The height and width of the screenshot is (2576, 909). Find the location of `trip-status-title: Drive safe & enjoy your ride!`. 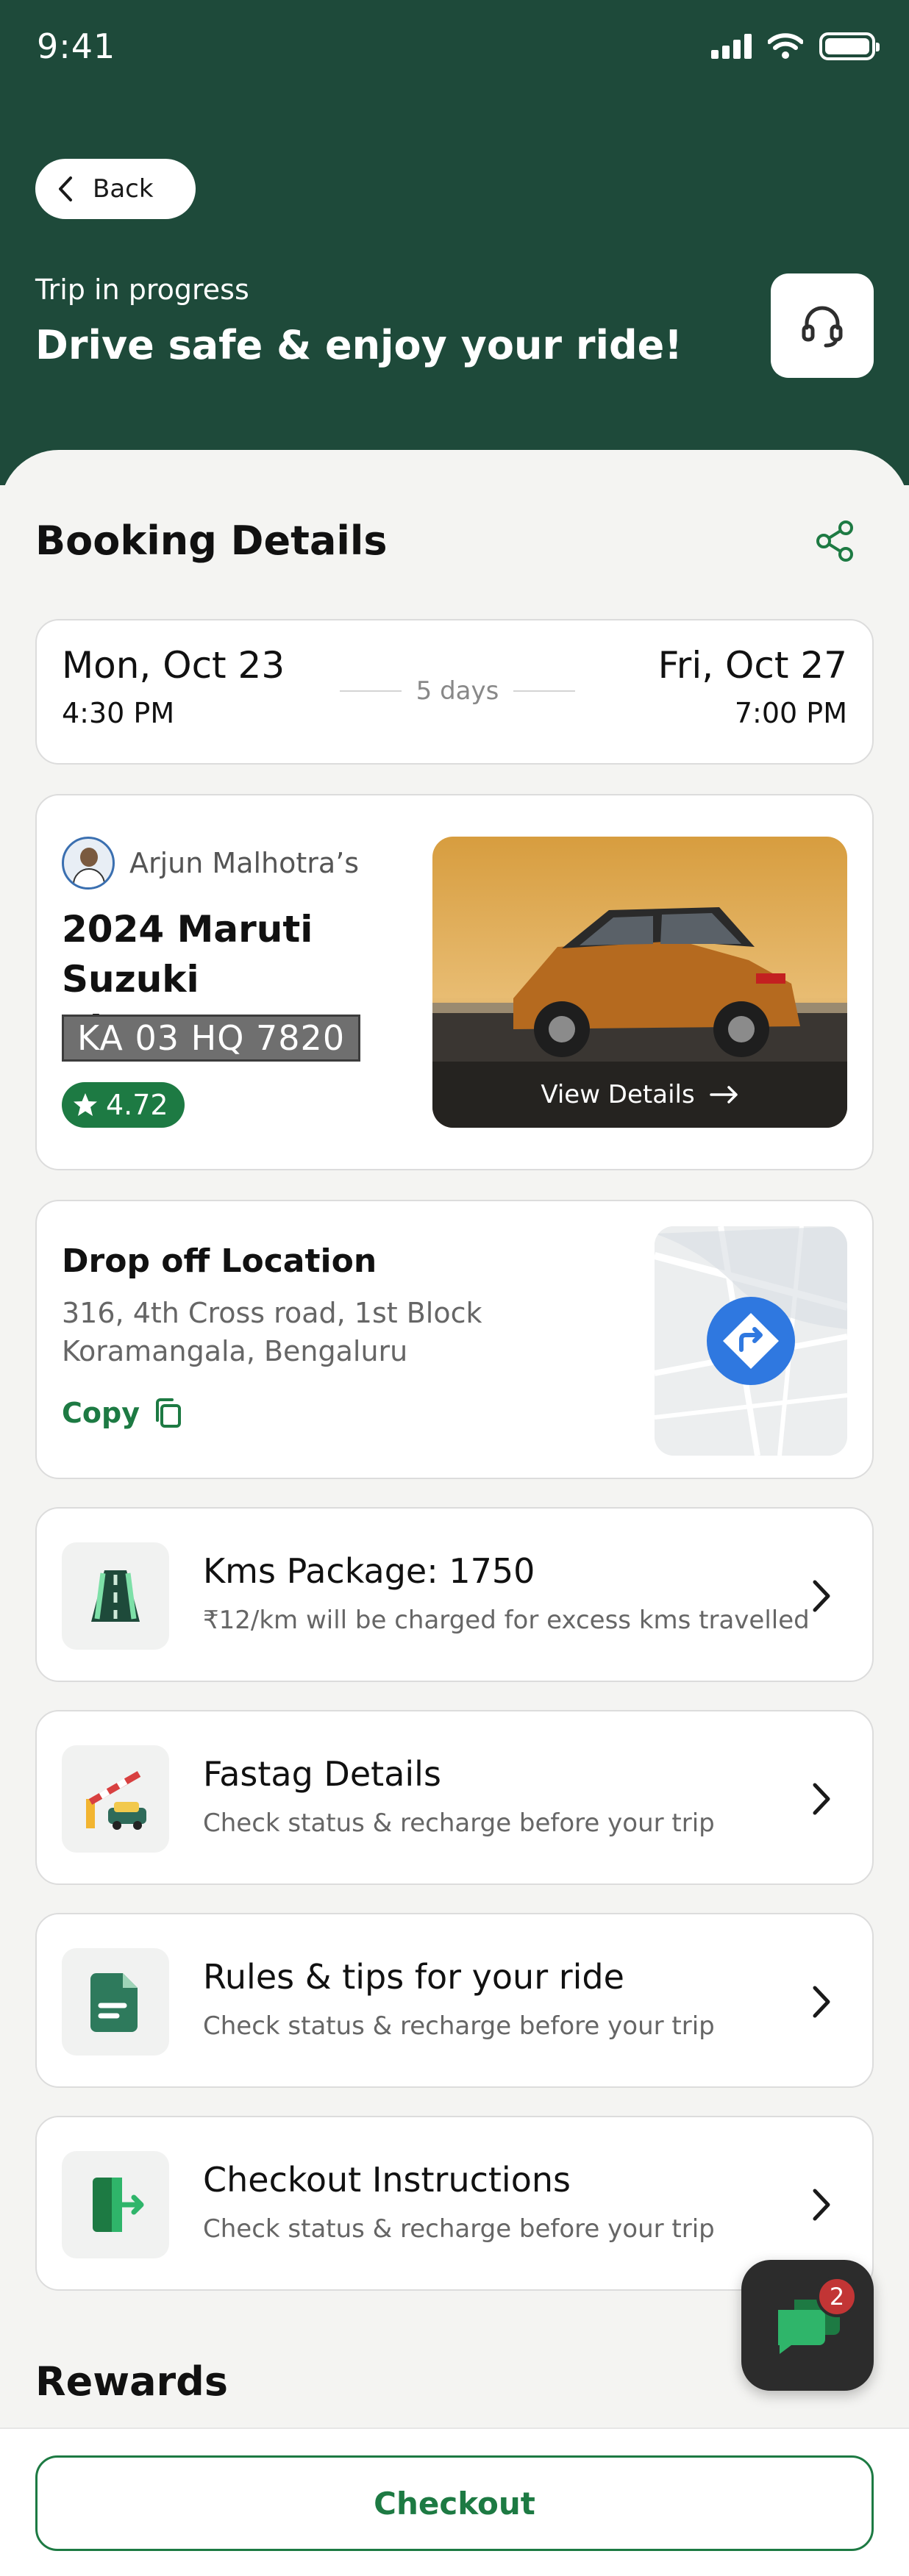

trip-status-title: Drive safe & enjoy your ride! is located at coordinates (358, 345).